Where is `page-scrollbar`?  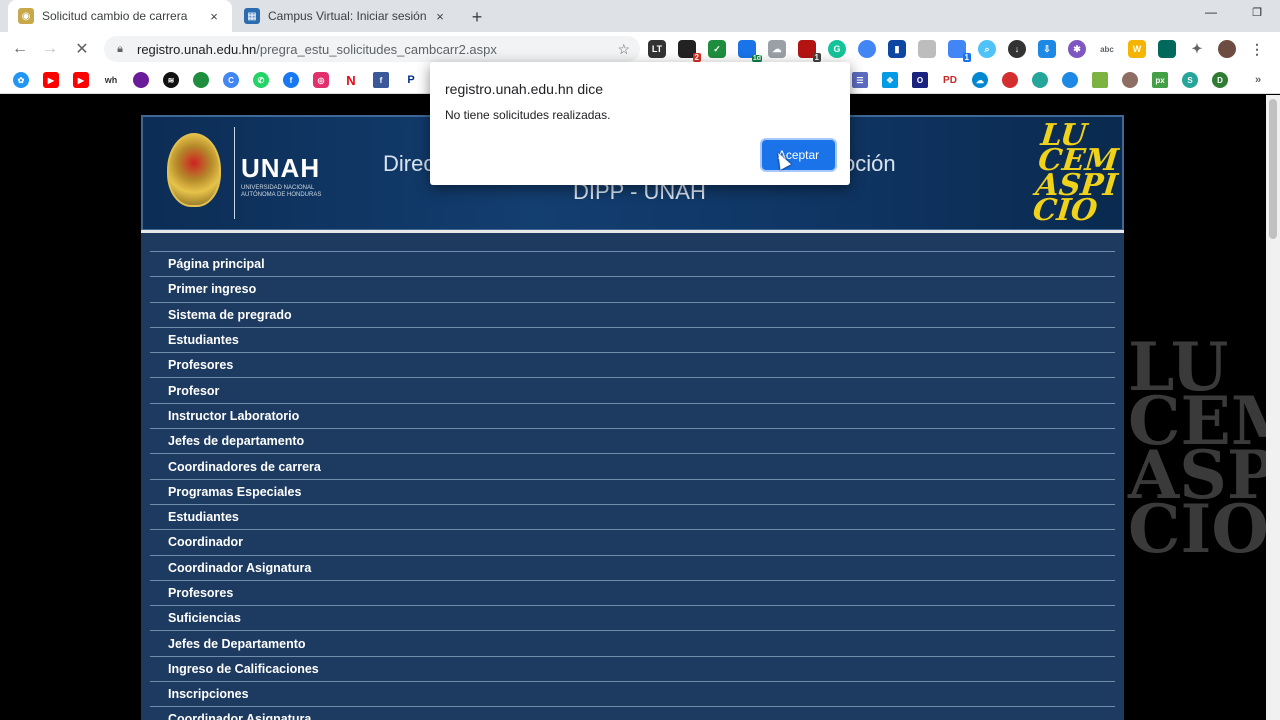
page-scrollbar is located at coordinates (1273, 407).